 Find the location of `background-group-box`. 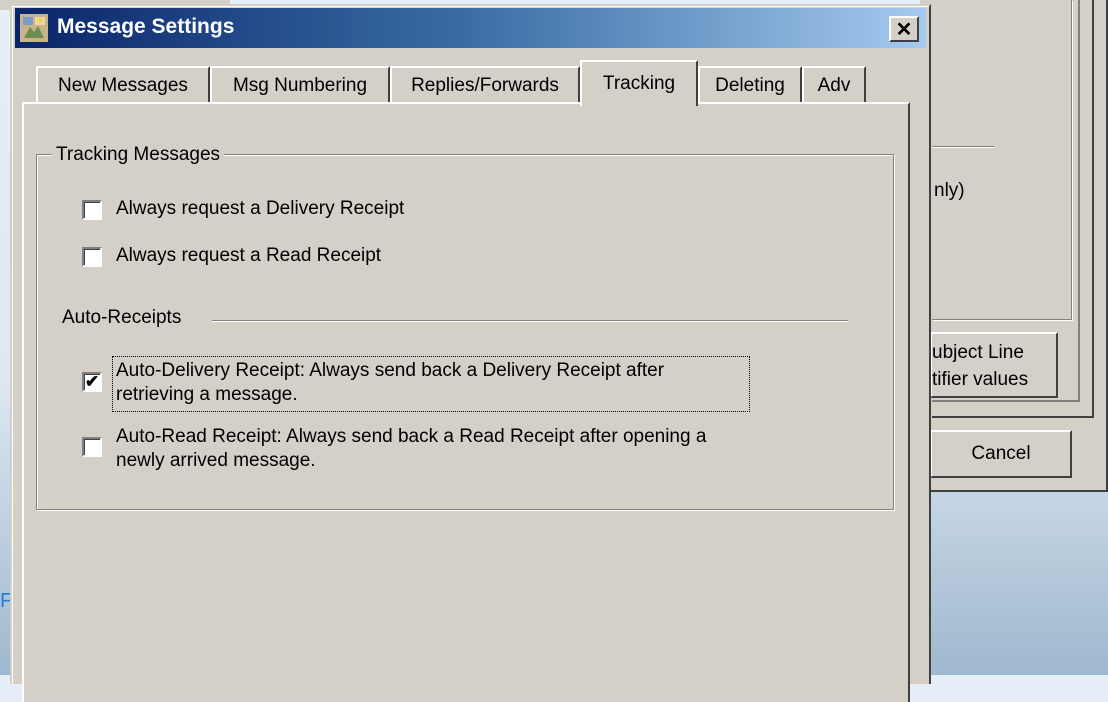

background-group-box is located at coordinates (1002, 160).